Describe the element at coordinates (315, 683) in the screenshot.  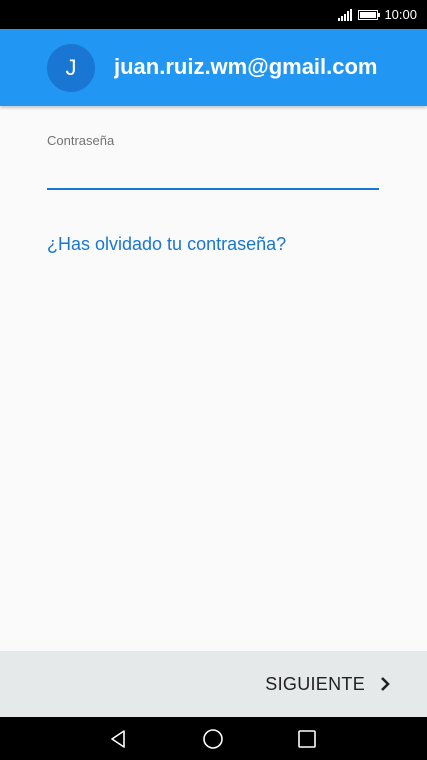
I see `next-label: SIGUIENTE` at that location.